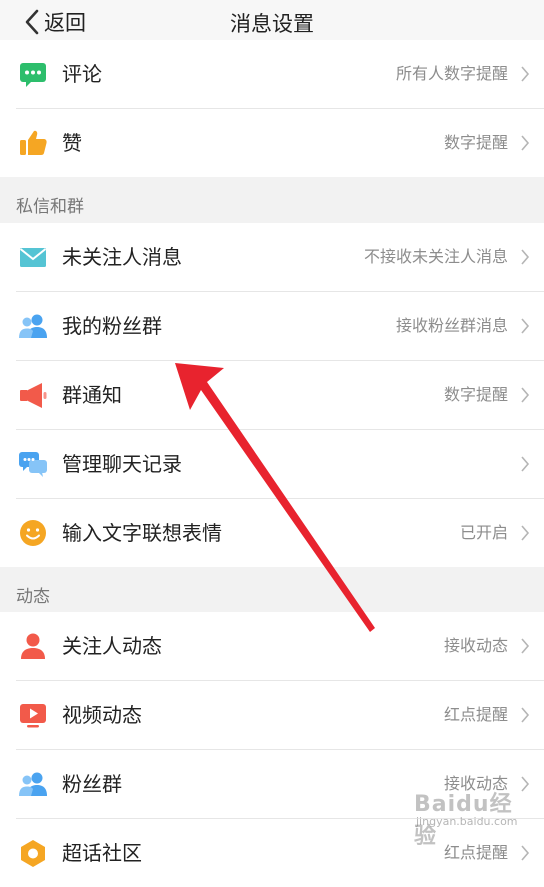 The width and height of the screenshot is (544, 887). I want to click on row-like: 赞 数字提醒, so click(272, 143).